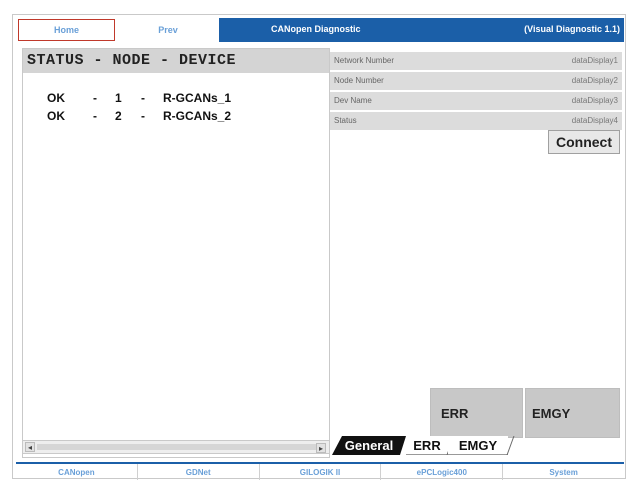 This screenshot has height=494, width=638. I want to click on page-subtitle: (Visual Diagnostic 1.1), so click(572, 29).